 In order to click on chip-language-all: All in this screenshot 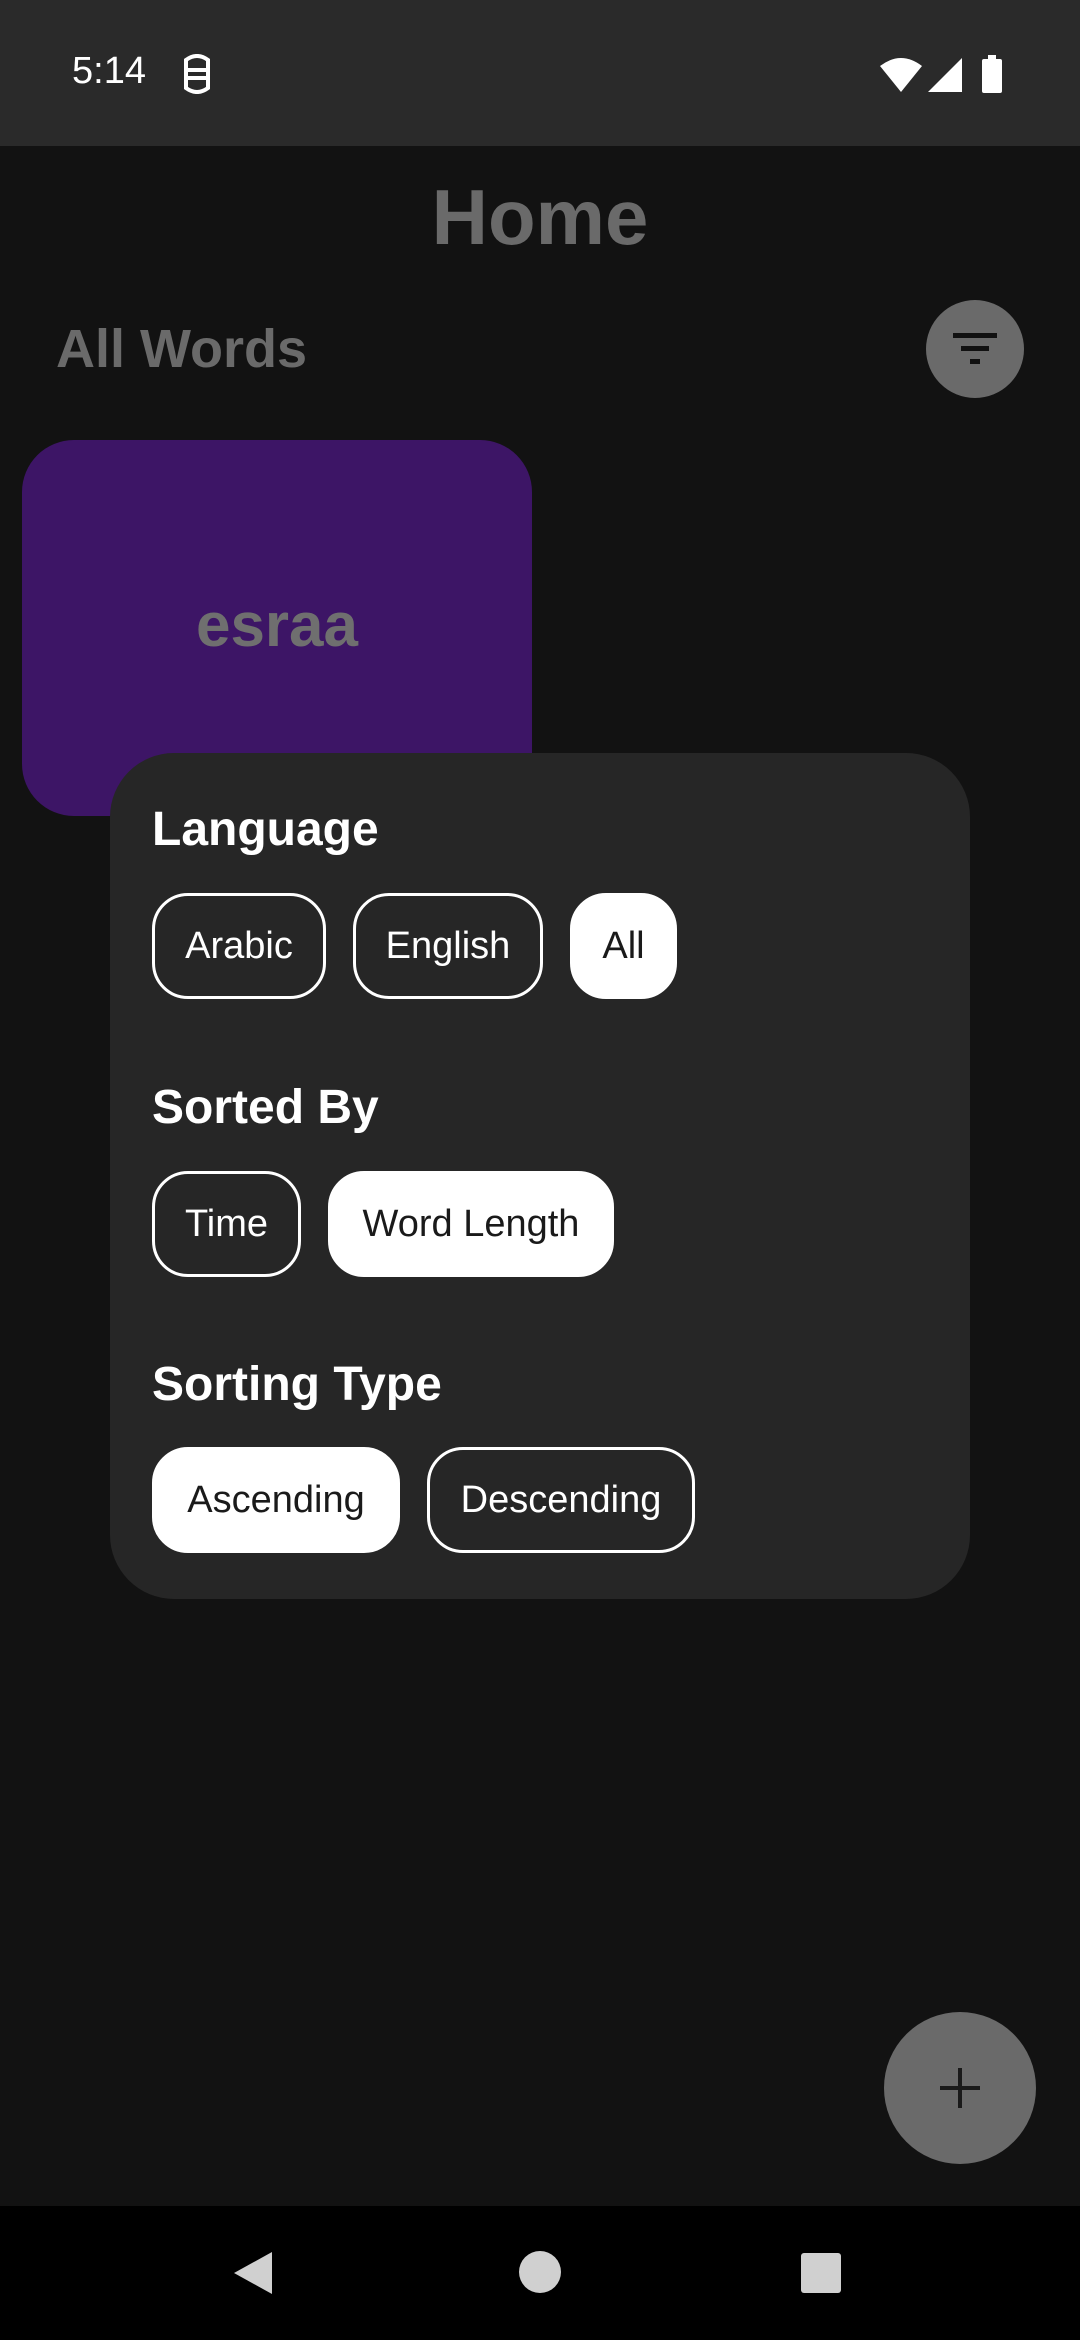, I will do `click(623, 946)`.